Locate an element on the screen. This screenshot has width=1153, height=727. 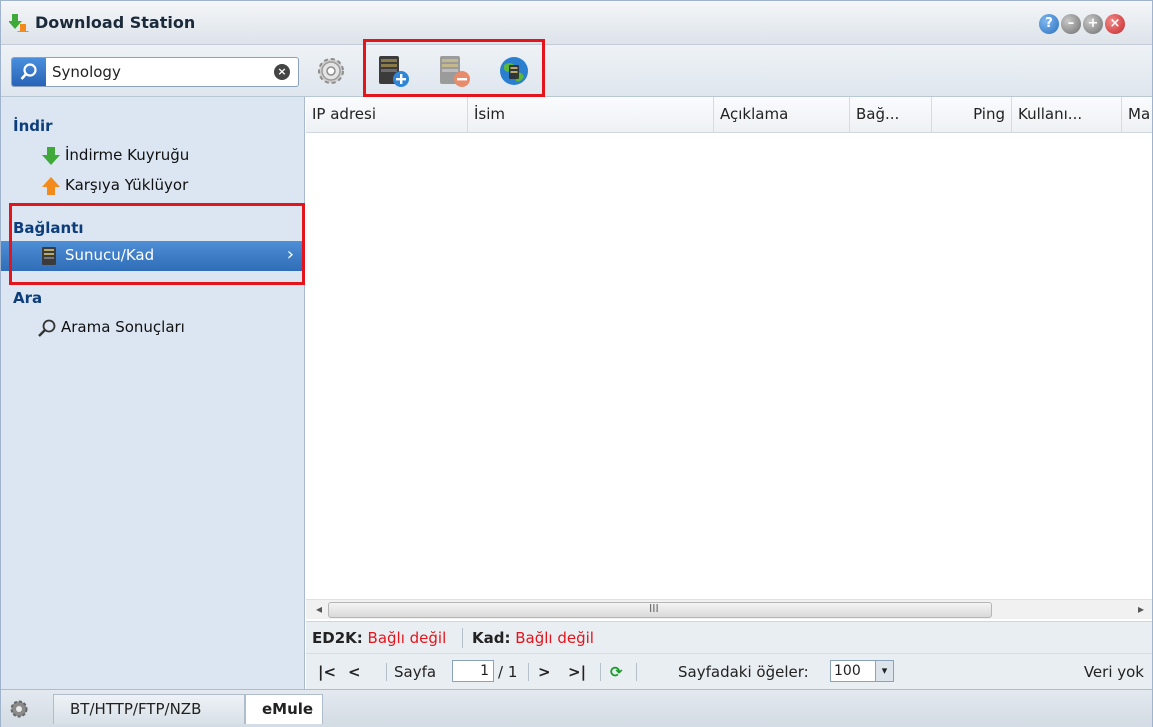
chevron-down-icon: ▾ is located at coordinates (884, 671).